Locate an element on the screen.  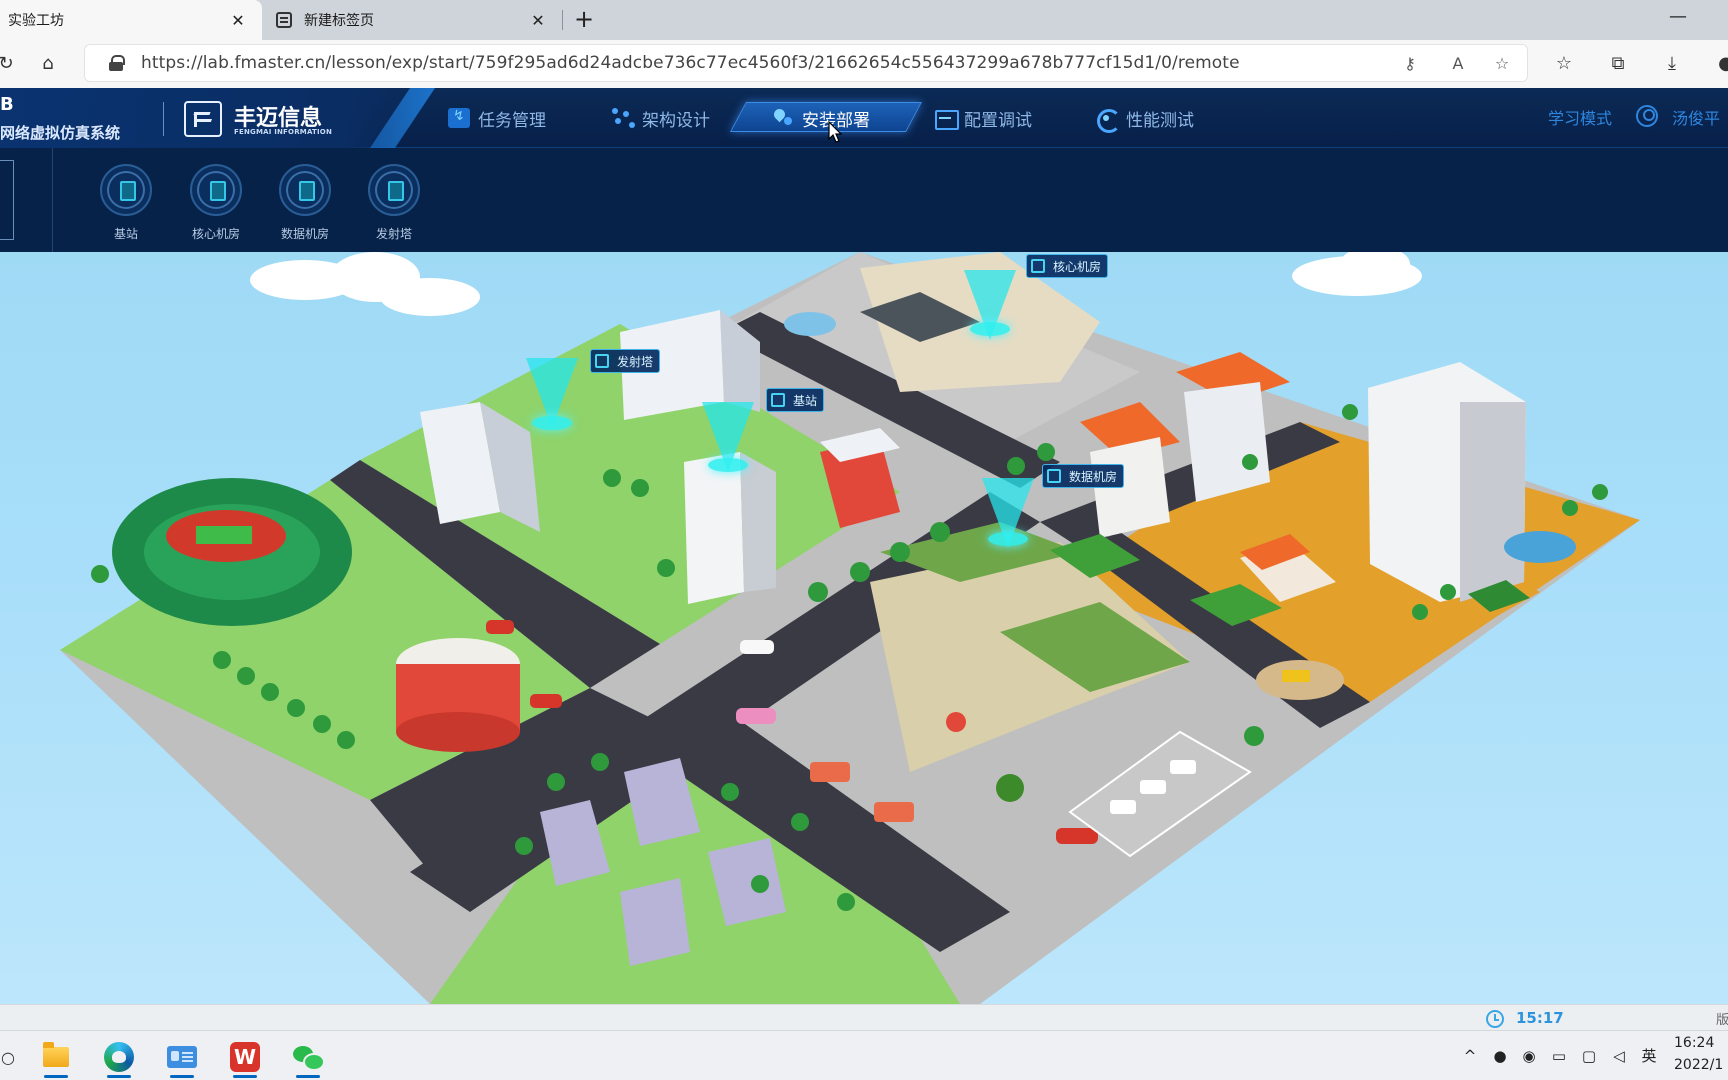
lock-icon is located at coordinates (117, 63).